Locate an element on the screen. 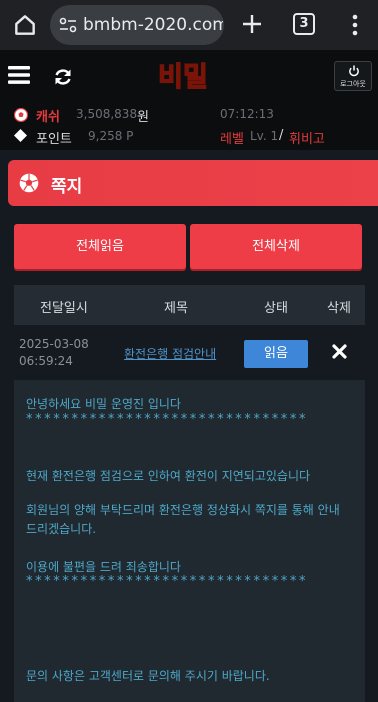 This screenshot has width=378, height=702. cash-unit: 원 is located at coordinates (143, 117).